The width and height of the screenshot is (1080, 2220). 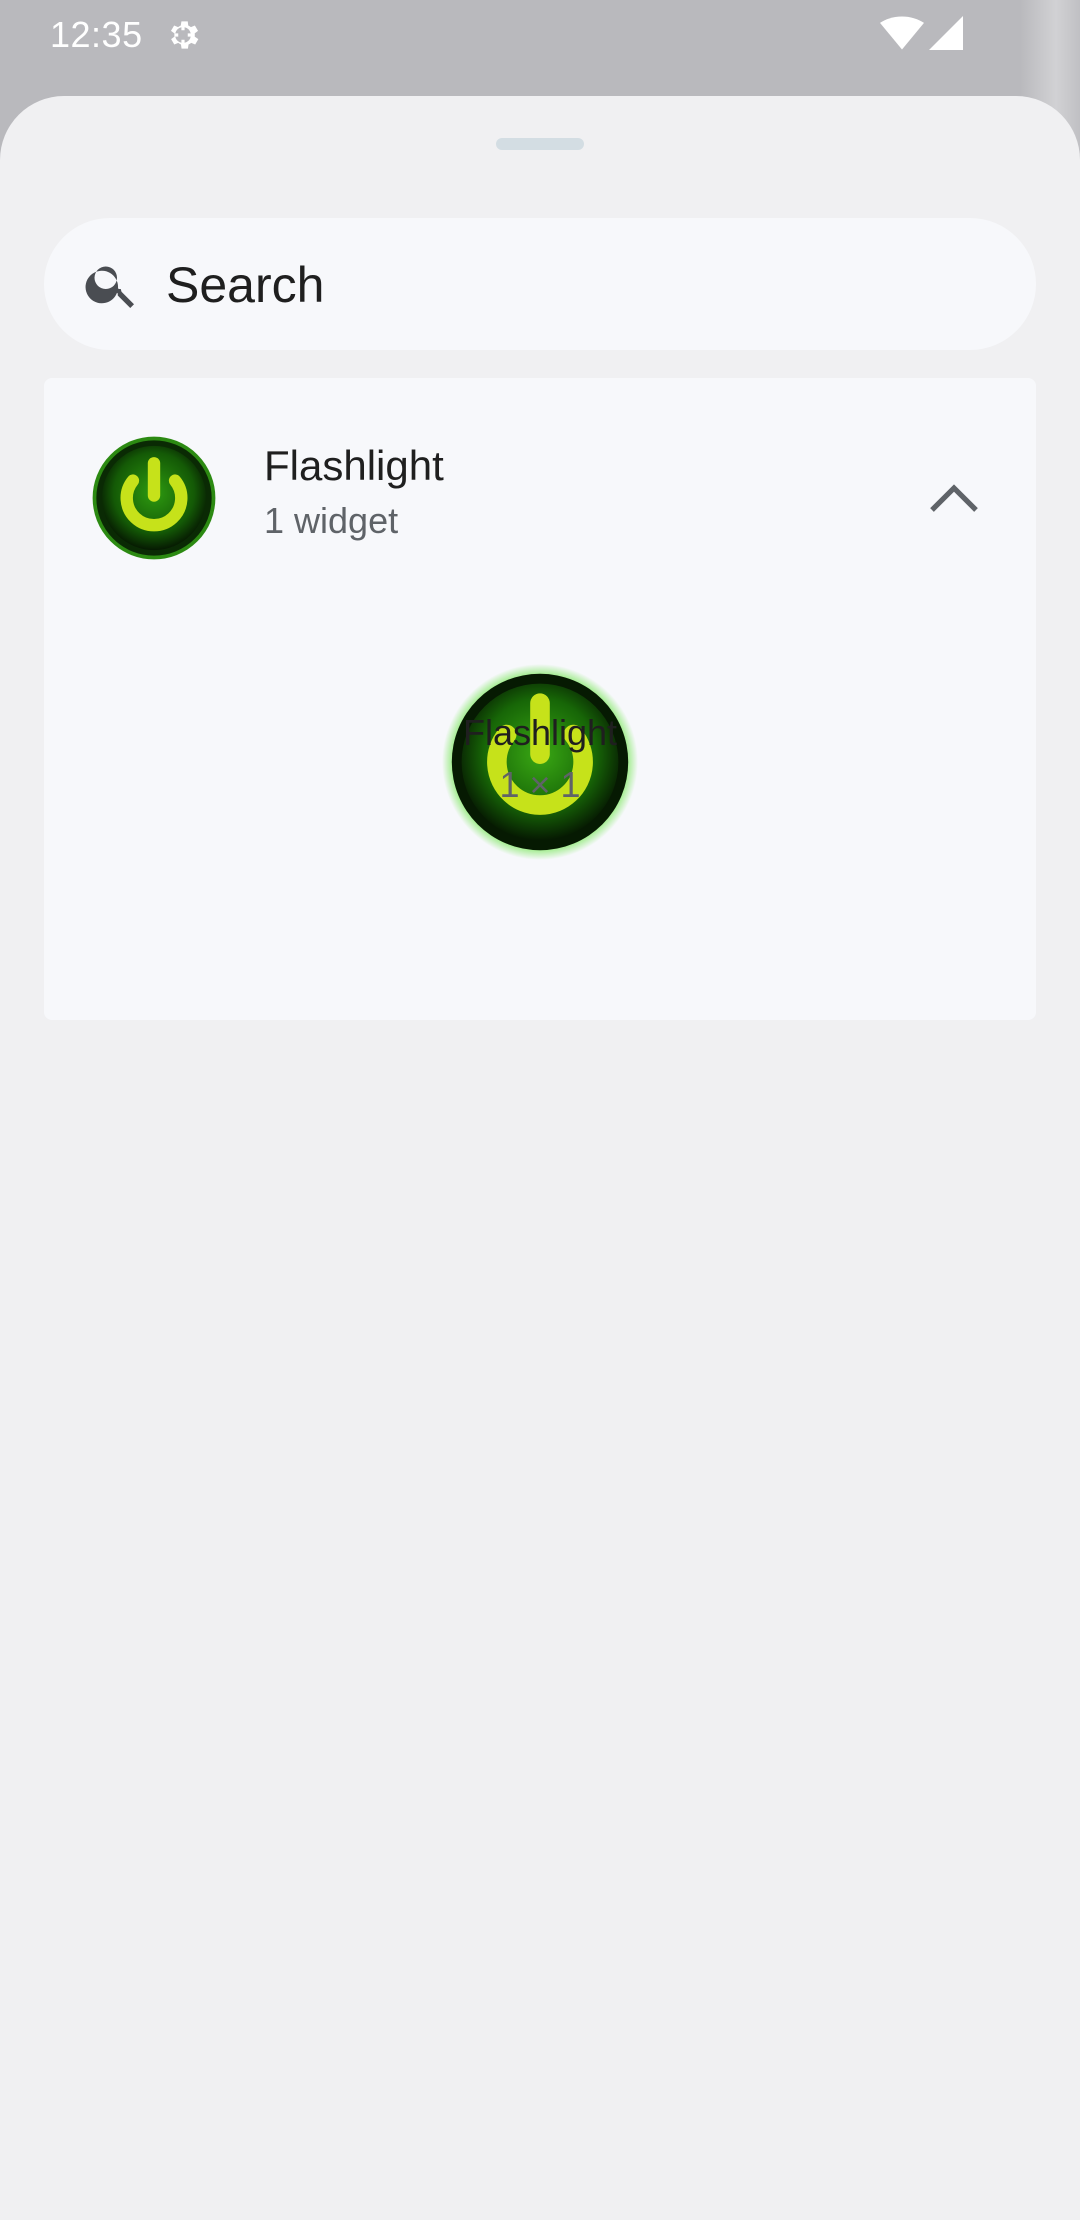 I want to click on status-time: 12:35, so click(x=96, y=34).